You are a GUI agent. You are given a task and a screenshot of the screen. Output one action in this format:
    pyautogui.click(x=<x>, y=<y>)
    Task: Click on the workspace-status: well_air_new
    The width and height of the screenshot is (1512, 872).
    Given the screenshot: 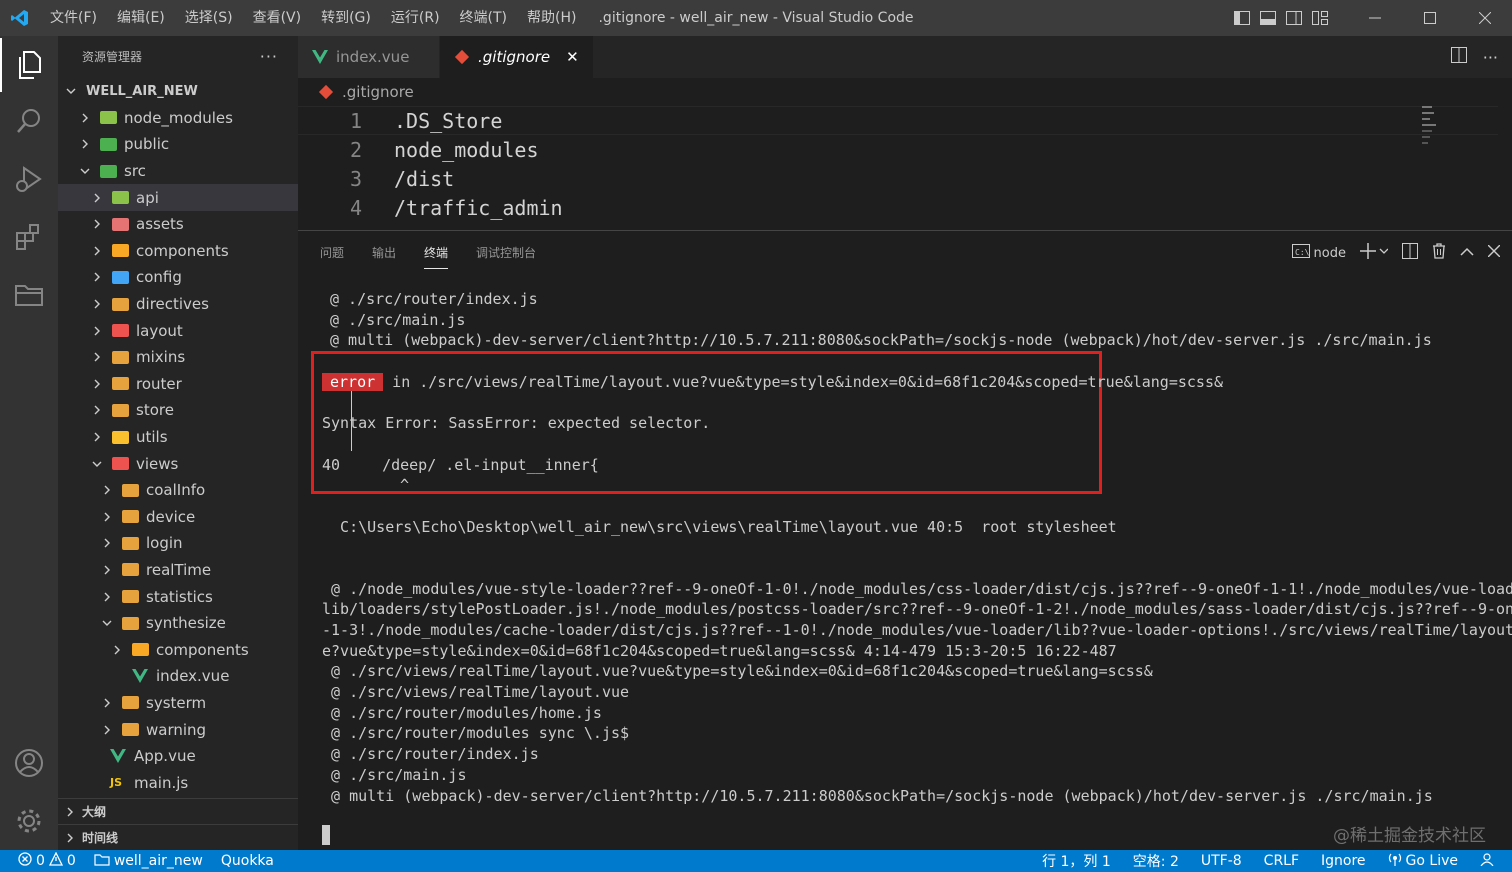 What is the action you would take?
    pyautogui.click(x=148, y=861)
    